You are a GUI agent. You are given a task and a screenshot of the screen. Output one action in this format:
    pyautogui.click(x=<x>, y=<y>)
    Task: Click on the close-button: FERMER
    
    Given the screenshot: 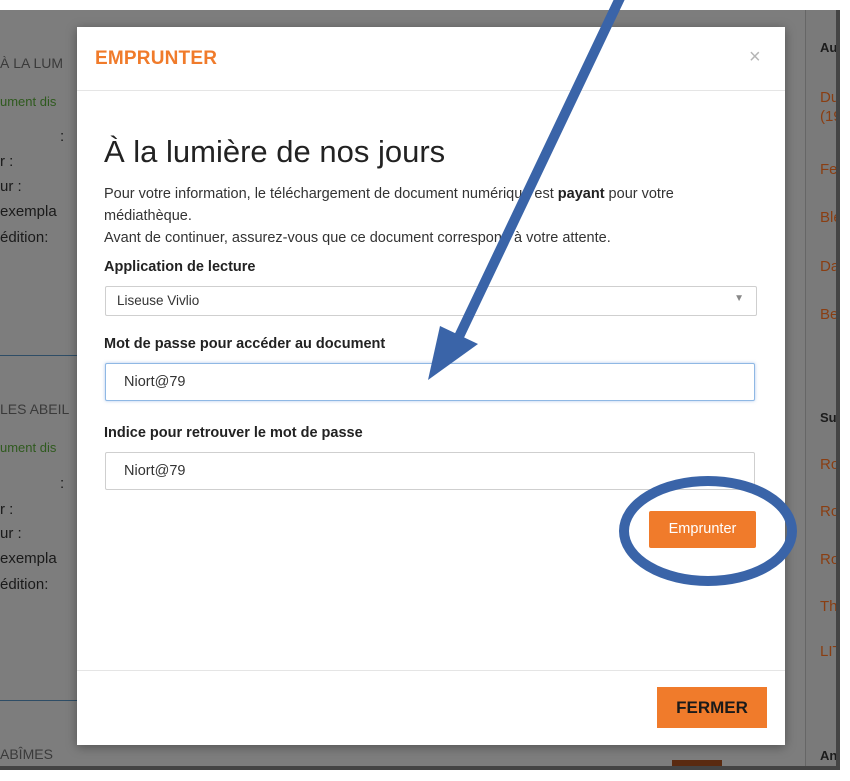 What is the action you would take?
    pyautogui.click(x=712, y=707)
    